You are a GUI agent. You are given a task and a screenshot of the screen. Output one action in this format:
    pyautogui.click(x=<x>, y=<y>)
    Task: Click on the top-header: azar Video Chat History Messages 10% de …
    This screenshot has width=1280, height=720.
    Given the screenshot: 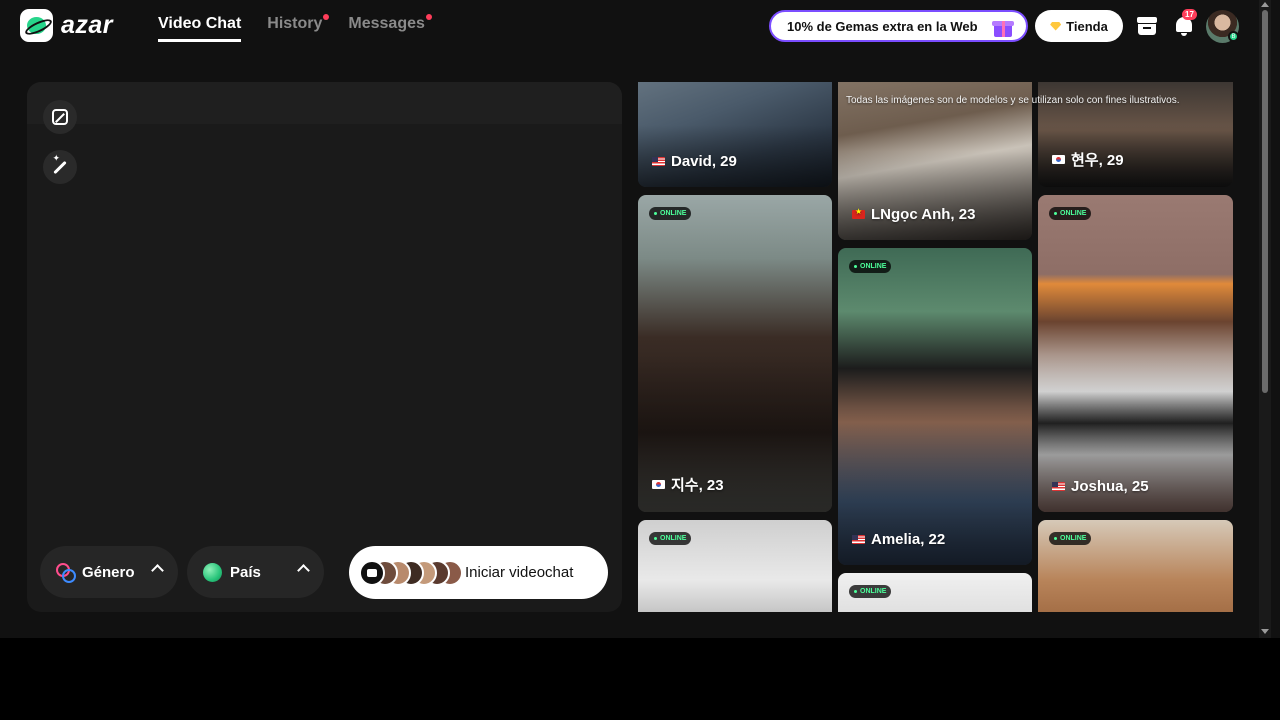 What is the action you would take?
    pyautogui.click(x=629, y=26)
    